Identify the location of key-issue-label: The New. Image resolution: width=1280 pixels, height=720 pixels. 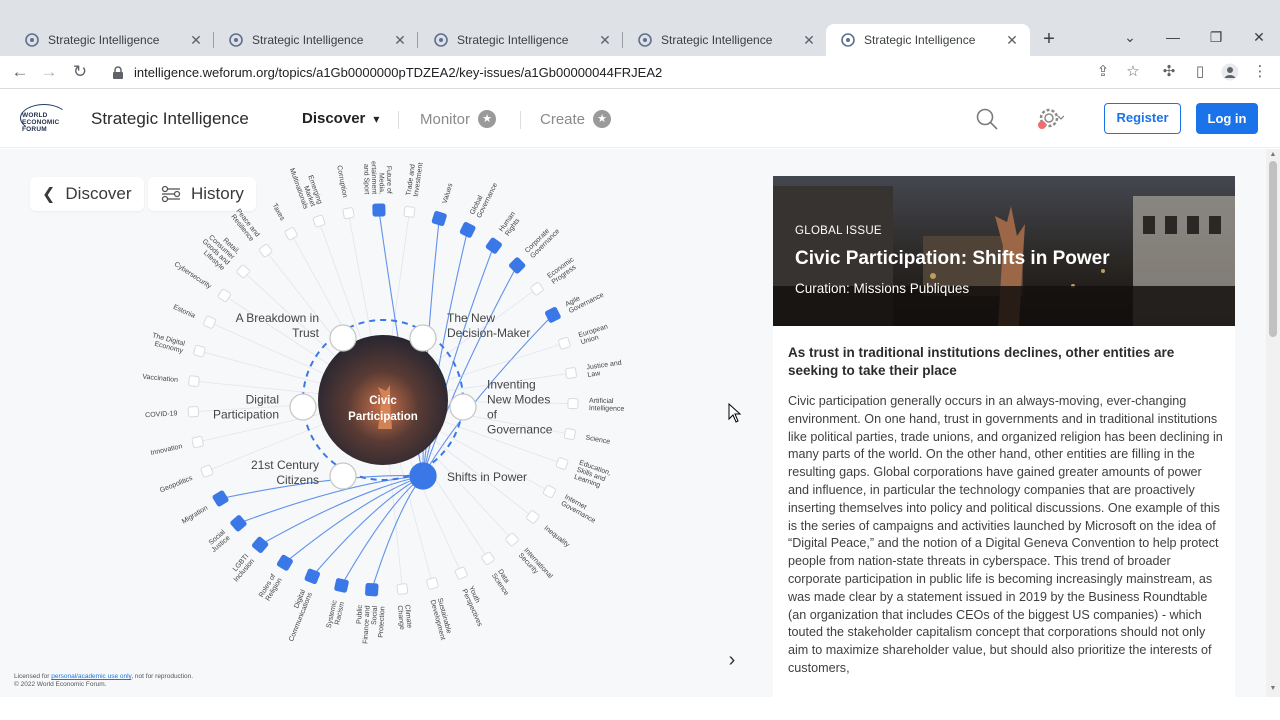
(471, 318).